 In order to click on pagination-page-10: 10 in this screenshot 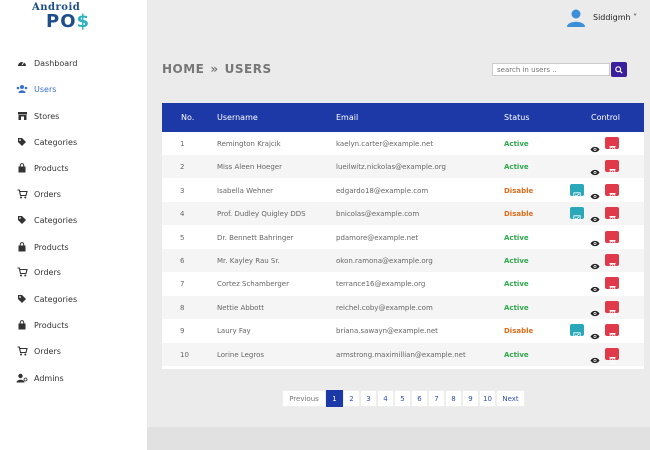, I will do `click(487, 398)`.